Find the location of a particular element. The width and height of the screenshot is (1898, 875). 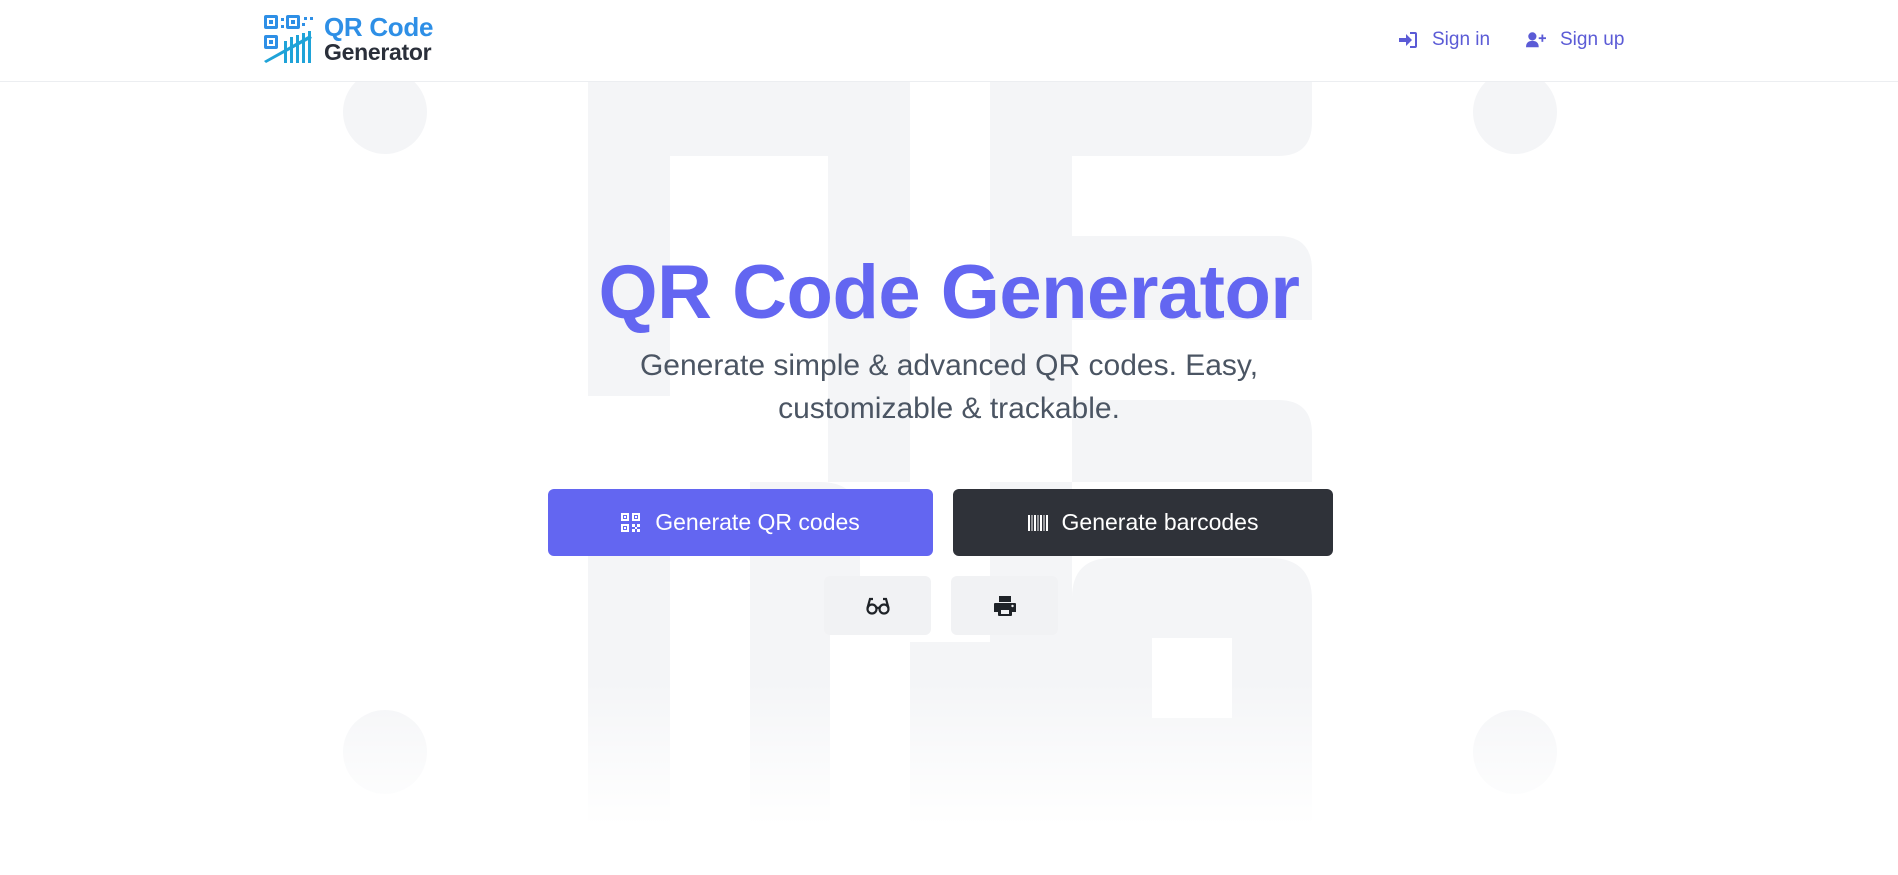

generate-qr-codes-button: Generate QR codes is located at coordinates (740, 522).